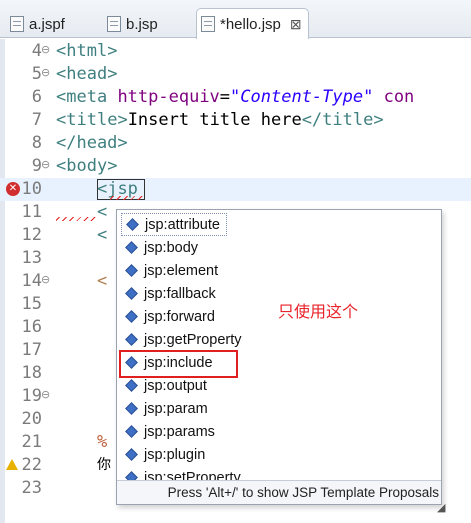  I want to click on proposal-label: jsp:getProperty, so click(193, 339).